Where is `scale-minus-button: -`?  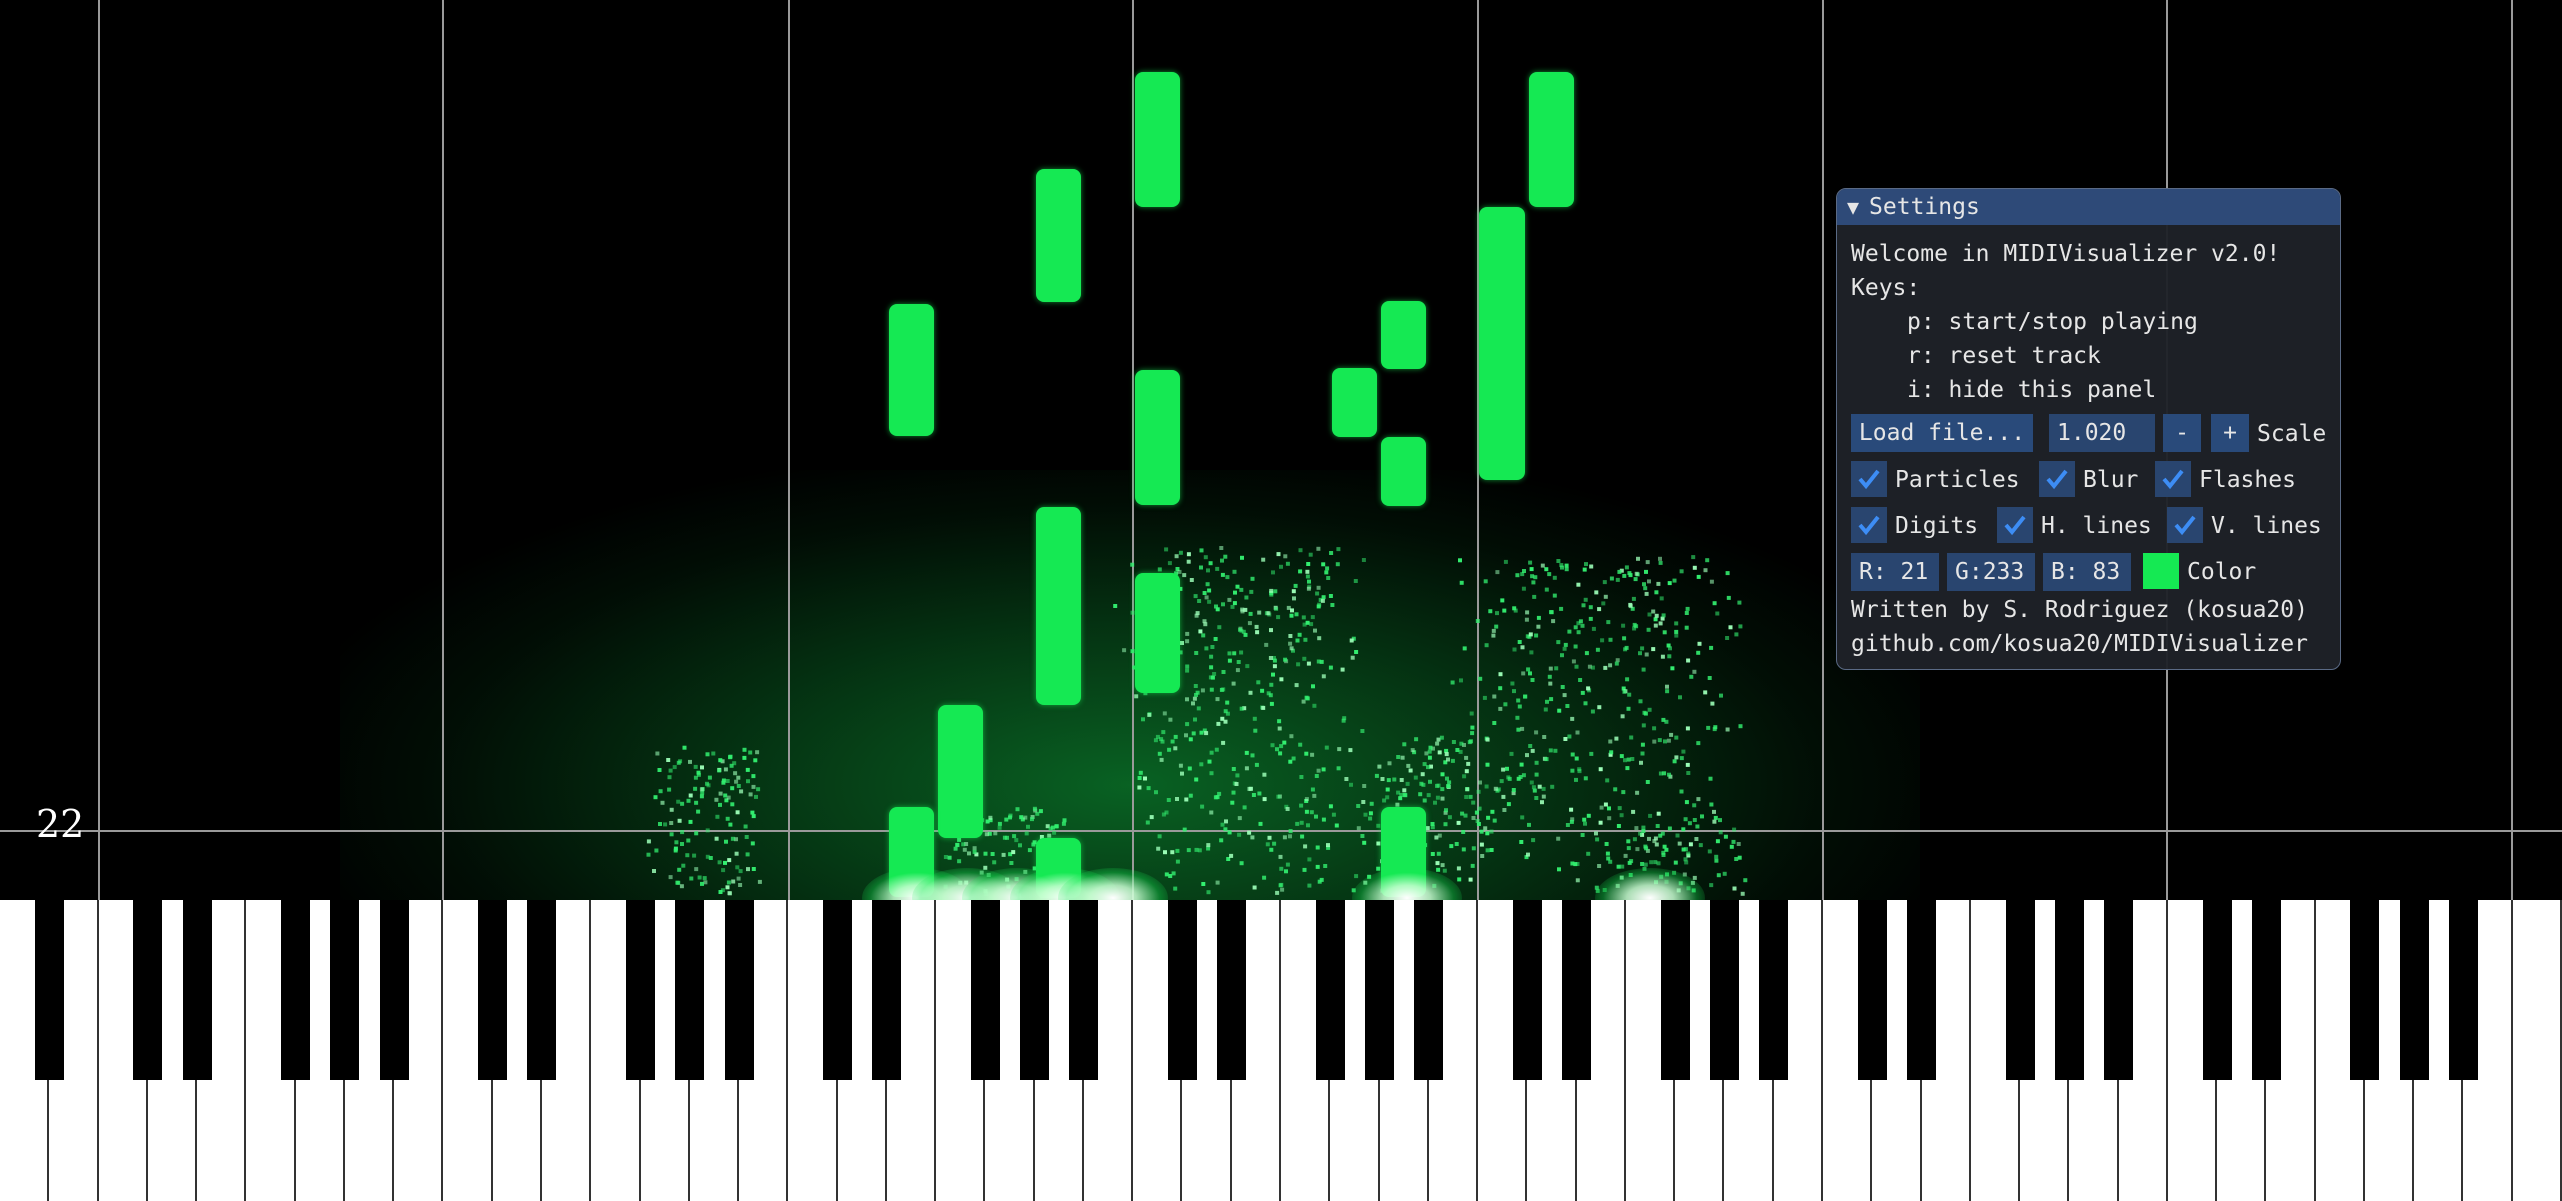 scale-minus-button: - is located at coordinates (2182, 433).